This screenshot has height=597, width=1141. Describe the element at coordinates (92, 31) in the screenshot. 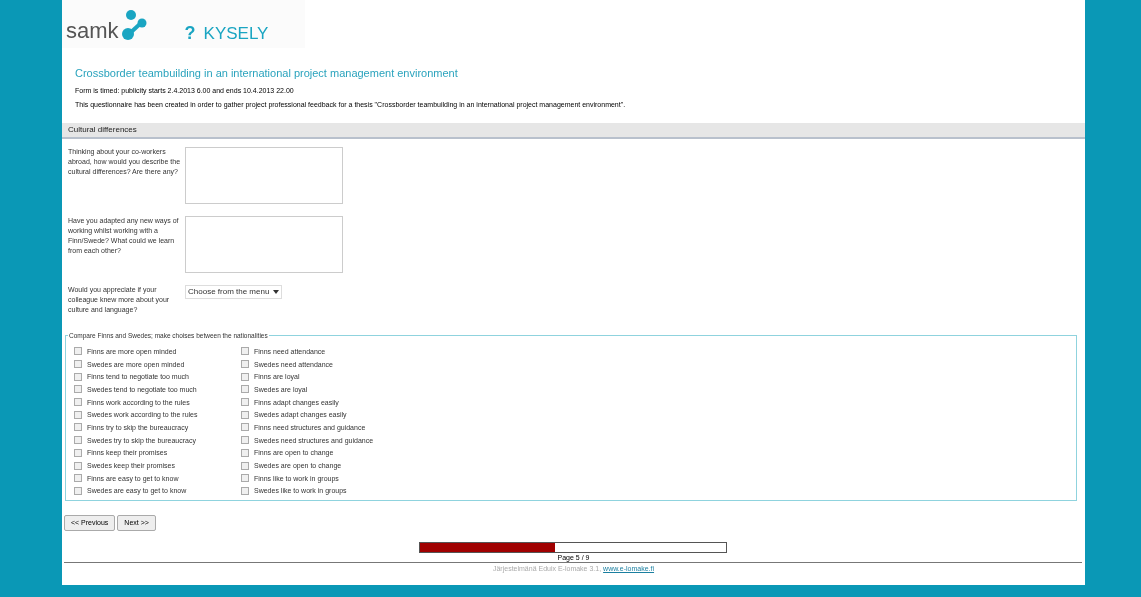

I see `logo-text: samk` at that location.